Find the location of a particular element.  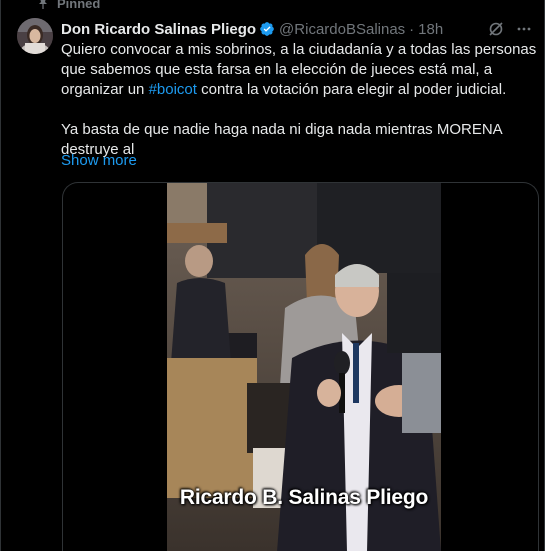

show-more-link: Show more is located at coordinates (99, 161).